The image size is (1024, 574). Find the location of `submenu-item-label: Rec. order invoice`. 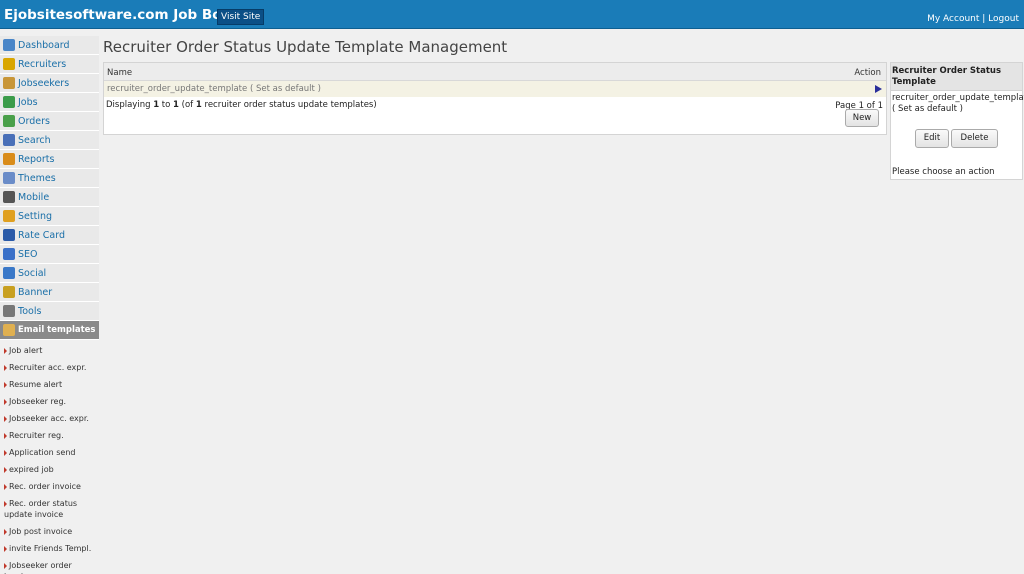

submenu-item-label: Rec. order invoice is located at coordinates (45, 486).